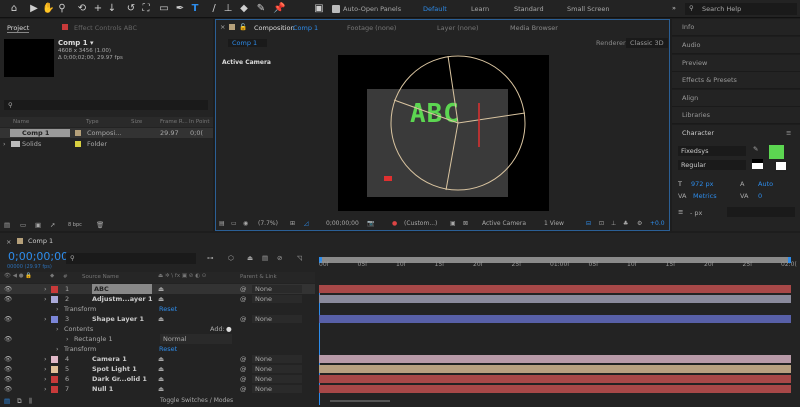 Image resolution: width=800 pixels, height=407 pixels. I want to click on project-item-comp: Comp 1 Composi... 29.97 0;0(, so click(106, 133).